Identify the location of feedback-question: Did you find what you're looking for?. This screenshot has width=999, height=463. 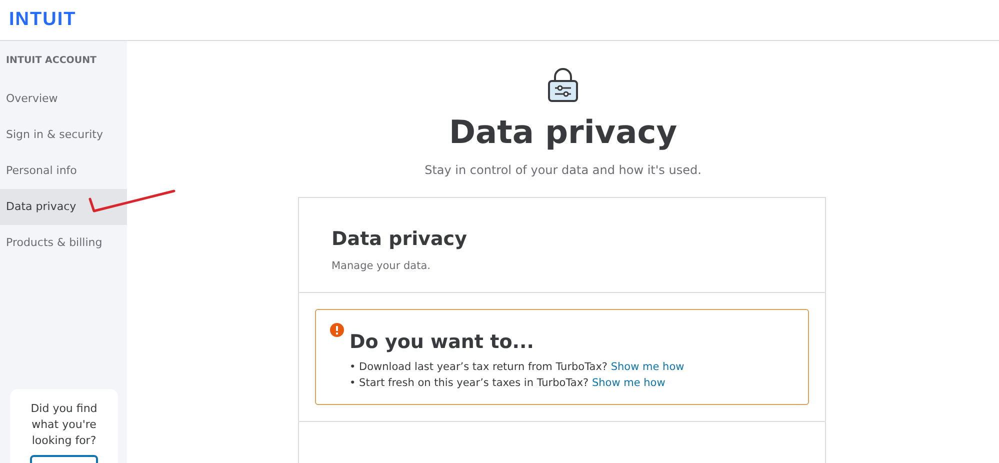
(64, 425).